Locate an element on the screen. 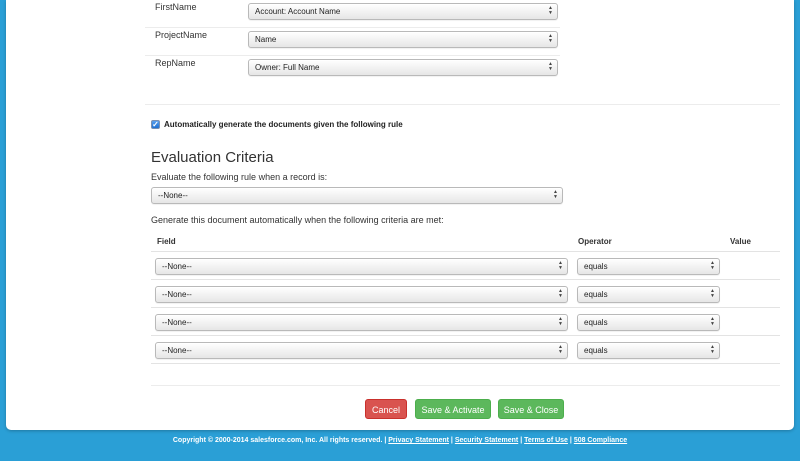 The width and height of the screenshot is (800, 461). privacy-statement-link: Privacy Statement is located at coordinates (418, 440).